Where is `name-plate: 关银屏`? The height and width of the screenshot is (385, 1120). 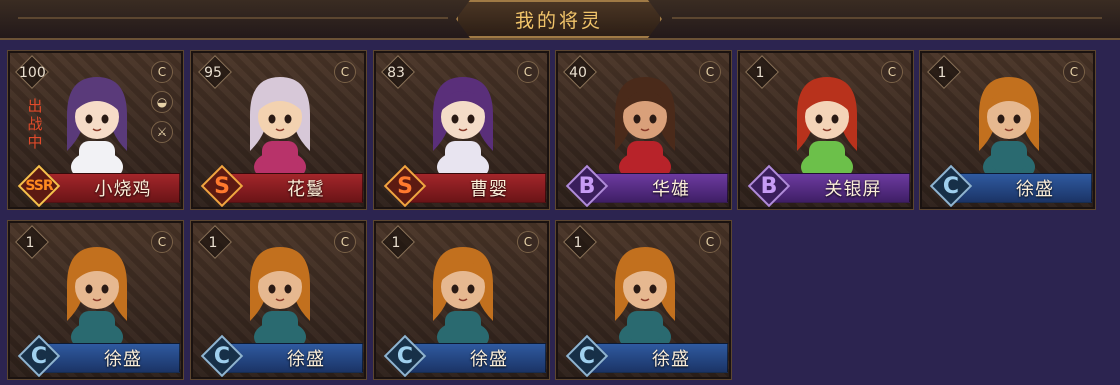
name-plate: 关银屏 is located at coordinates (840, 188).